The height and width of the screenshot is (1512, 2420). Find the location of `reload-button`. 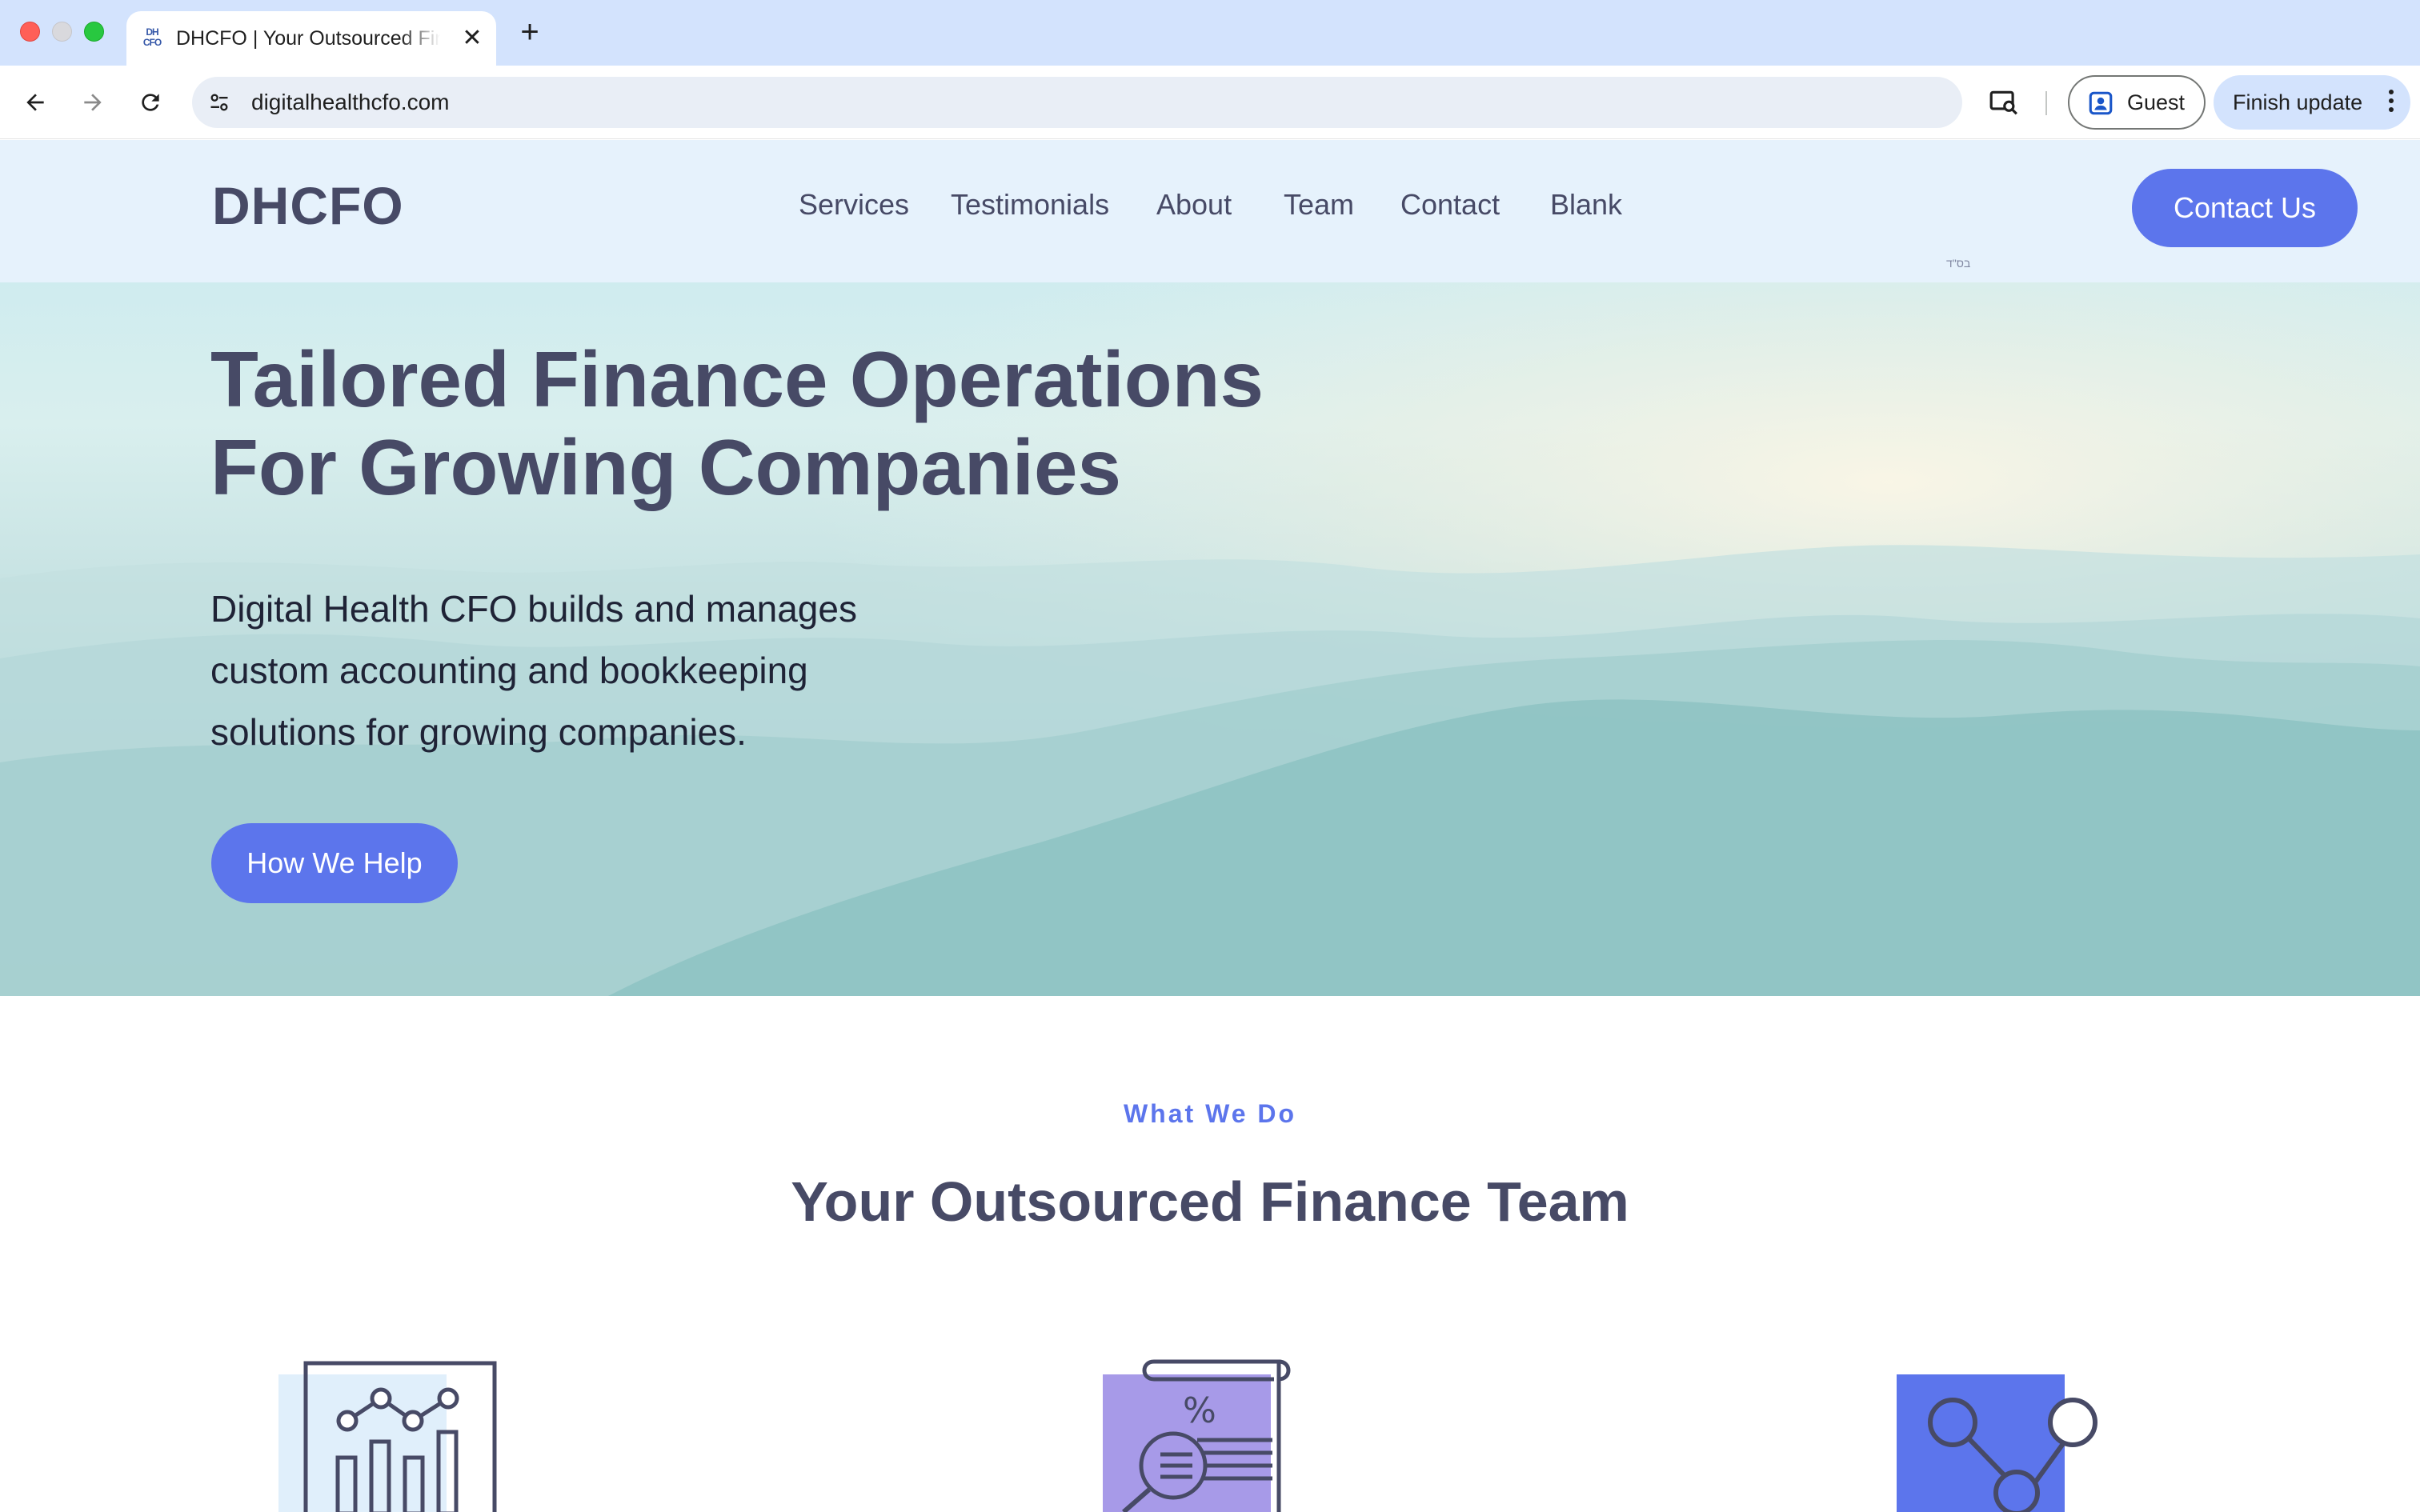

reload-button is located at coordinates (150, 102).